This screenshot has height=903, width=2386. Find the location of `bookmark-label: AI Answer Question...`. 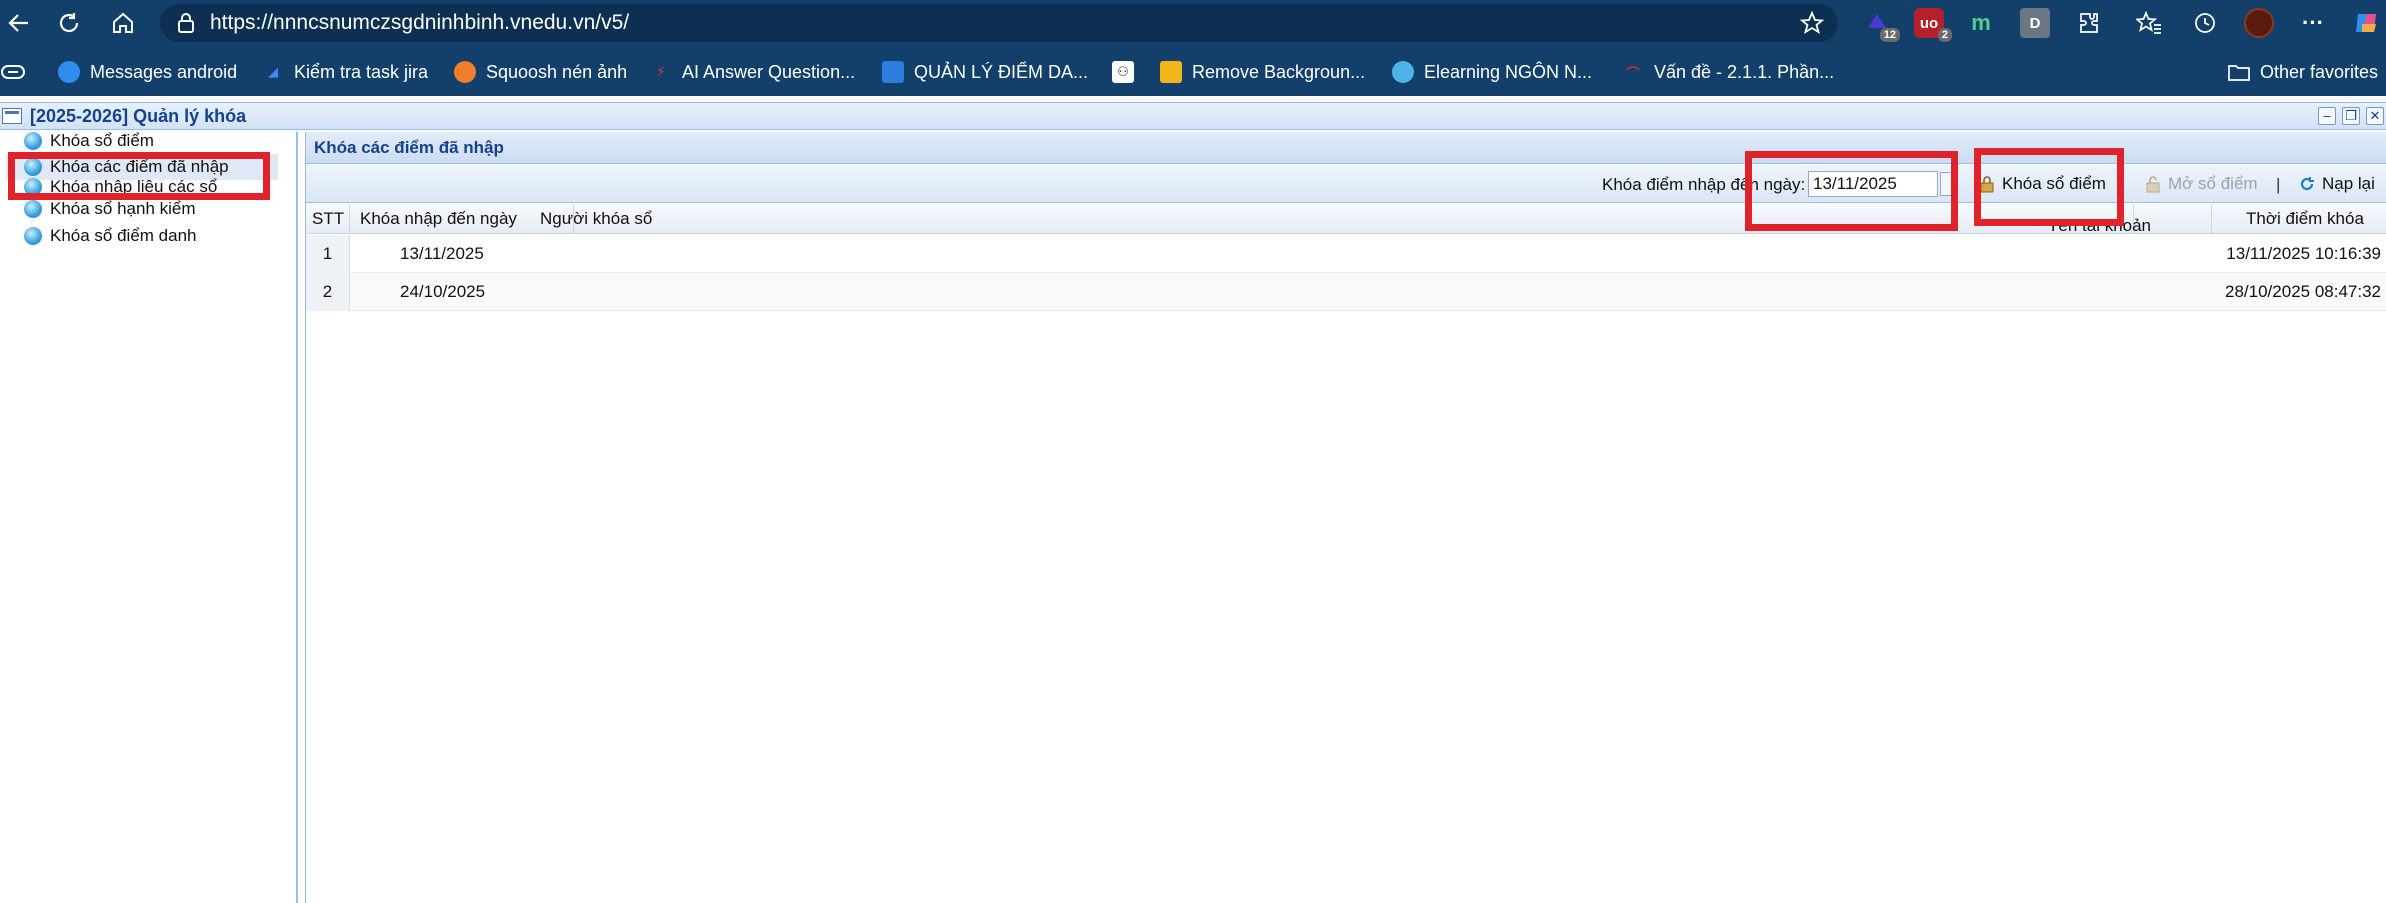

bookmark-label: AI Answer Question... is located at coordinates (769, 71).